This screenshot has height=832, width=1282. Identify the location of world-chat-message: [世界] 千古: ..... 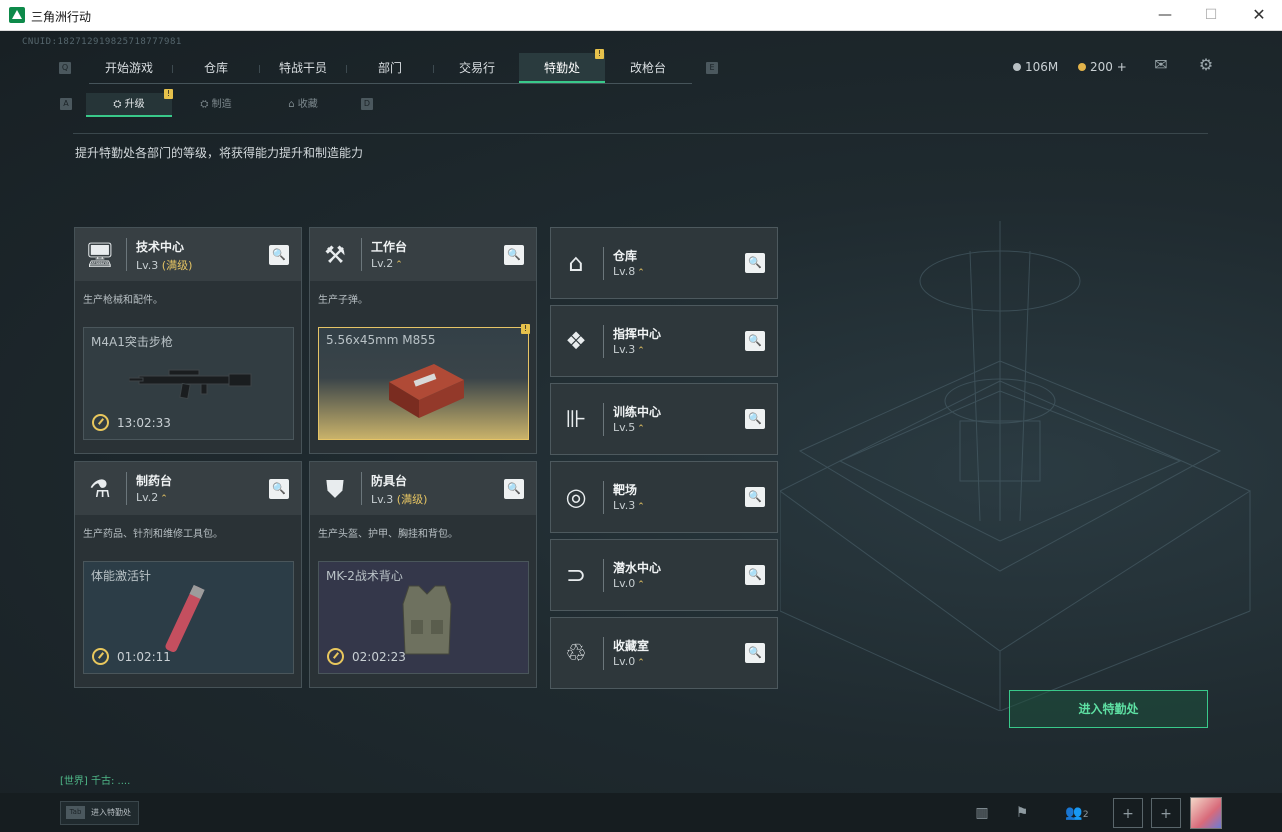
(95, 779).